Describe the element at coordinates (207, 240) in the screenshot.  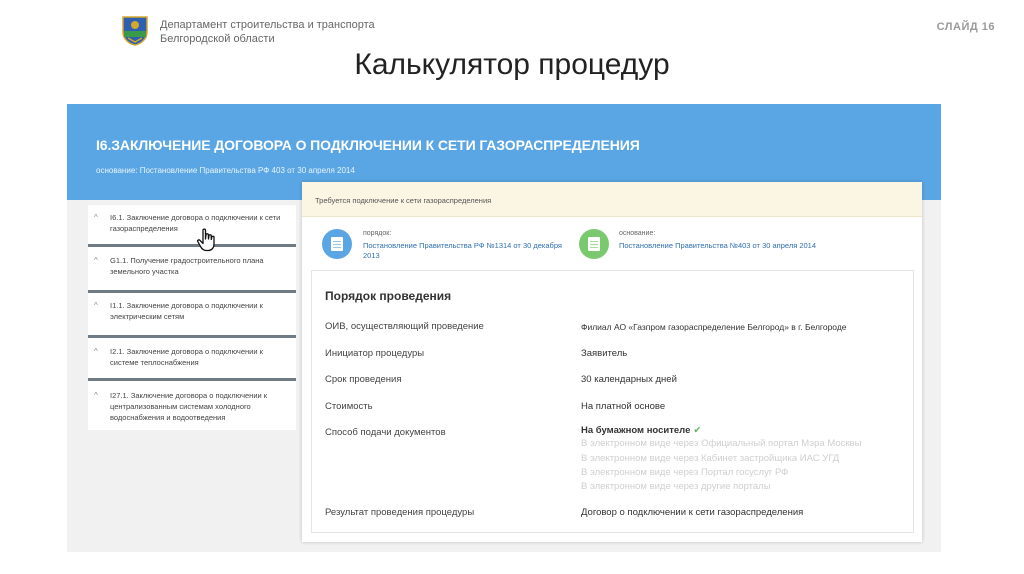
I see `hand-pointer-icon` at that location.